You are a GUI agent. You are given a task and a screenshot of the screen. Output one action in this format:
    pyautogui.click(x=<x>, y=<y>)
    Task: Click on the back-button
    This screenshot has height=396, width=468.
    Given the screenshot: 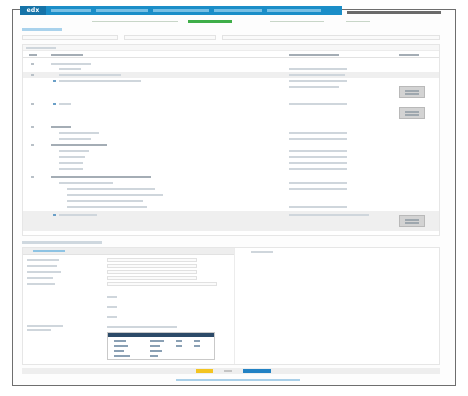 What is the action you would take?
    pyautogui.click(x=204, y=371)
    